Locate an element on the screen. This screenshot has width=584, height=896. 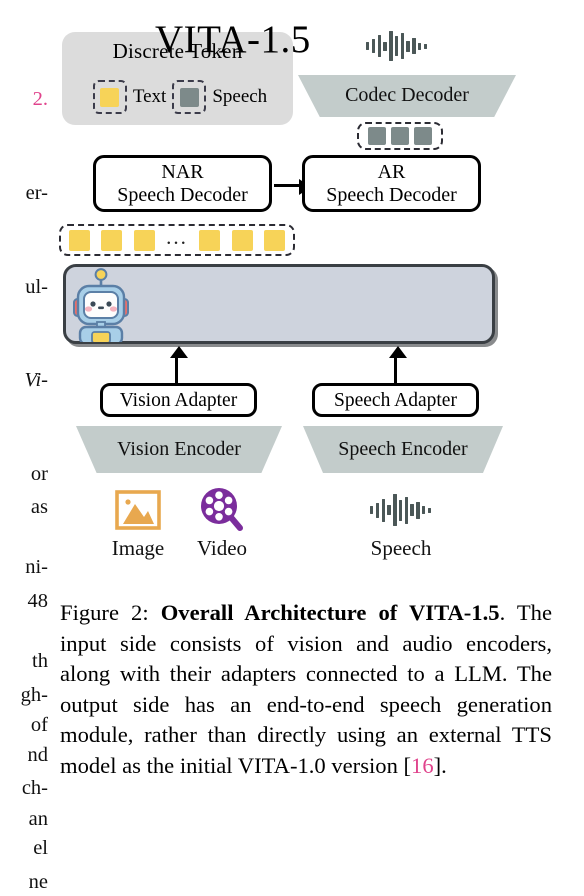
ar-decoder-line1: AR is located at coordinates (391, 171).